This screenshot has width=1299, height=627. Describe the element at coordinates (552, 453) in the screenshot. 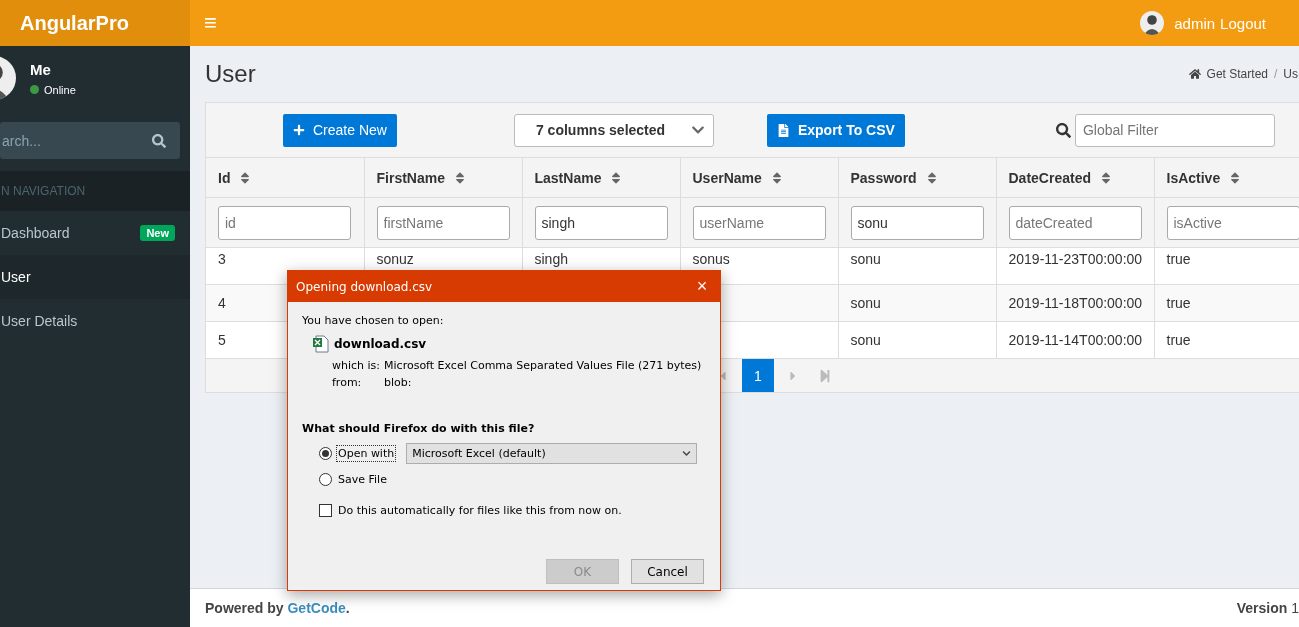

I see `application-select: Microsoft Excel (default)` at that location.